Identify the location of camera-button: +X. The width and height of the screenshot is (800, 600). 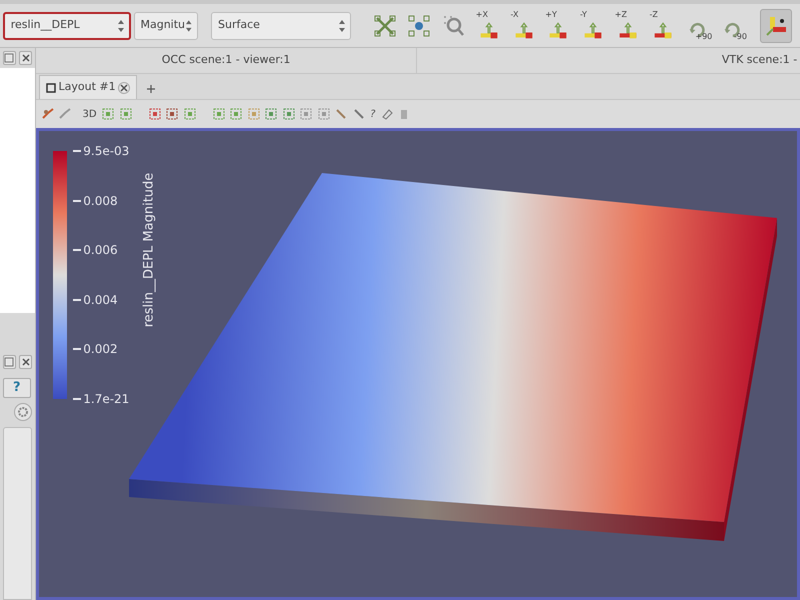
(488, 25).